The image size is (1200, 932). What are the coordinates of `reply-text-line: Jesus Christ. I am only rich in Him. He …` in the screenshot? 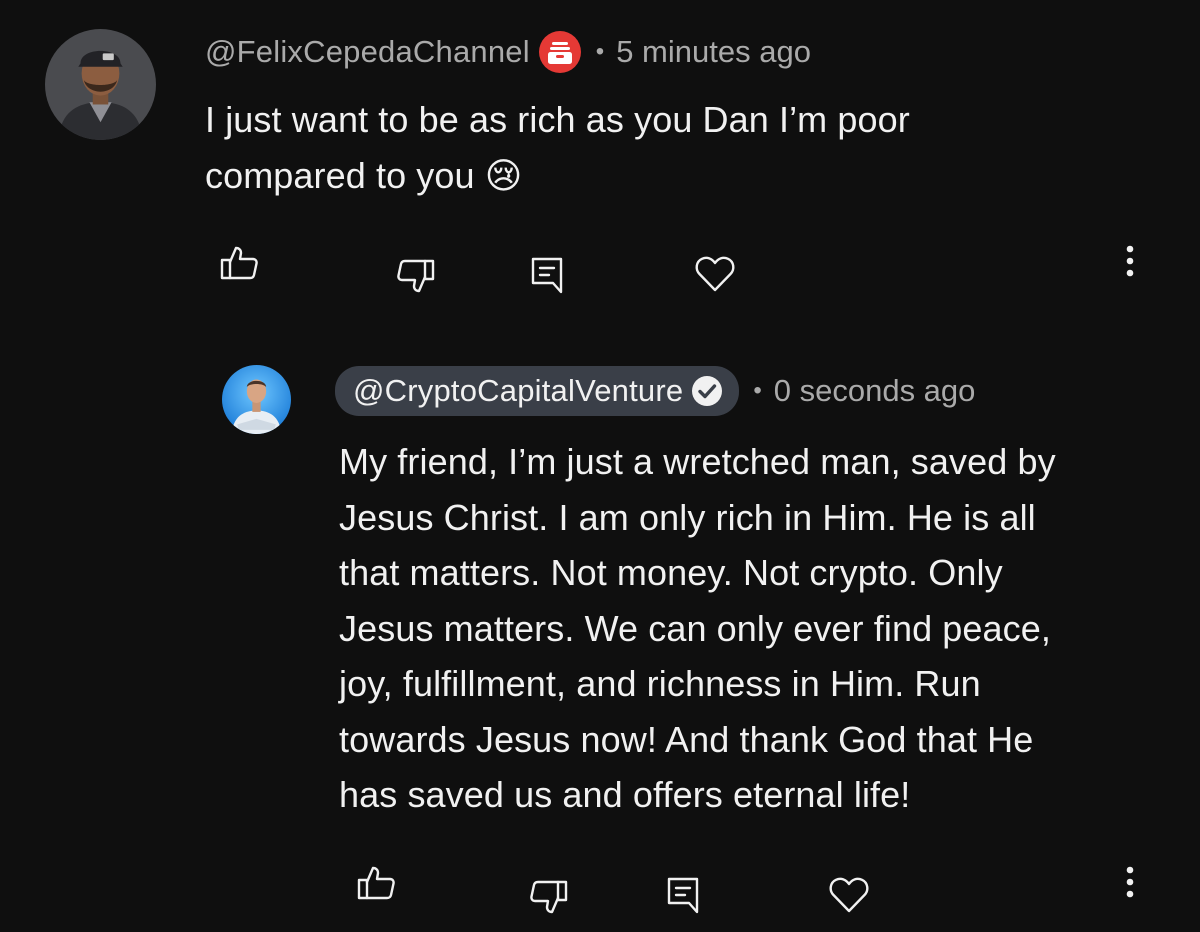 It's located at (687, 517).